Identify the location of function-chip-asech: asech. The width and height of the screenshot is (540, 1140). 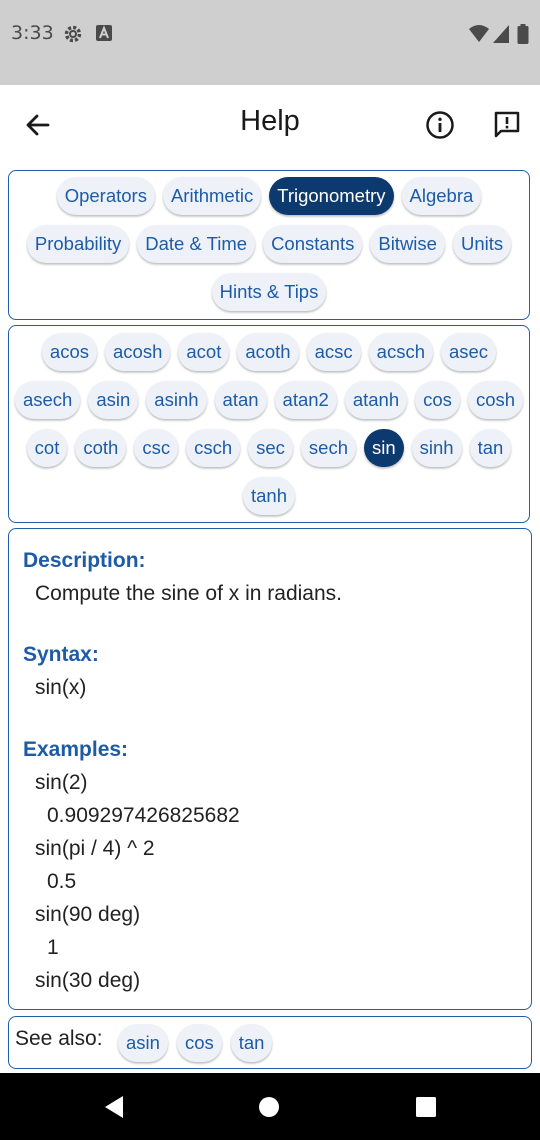
(47, 400).